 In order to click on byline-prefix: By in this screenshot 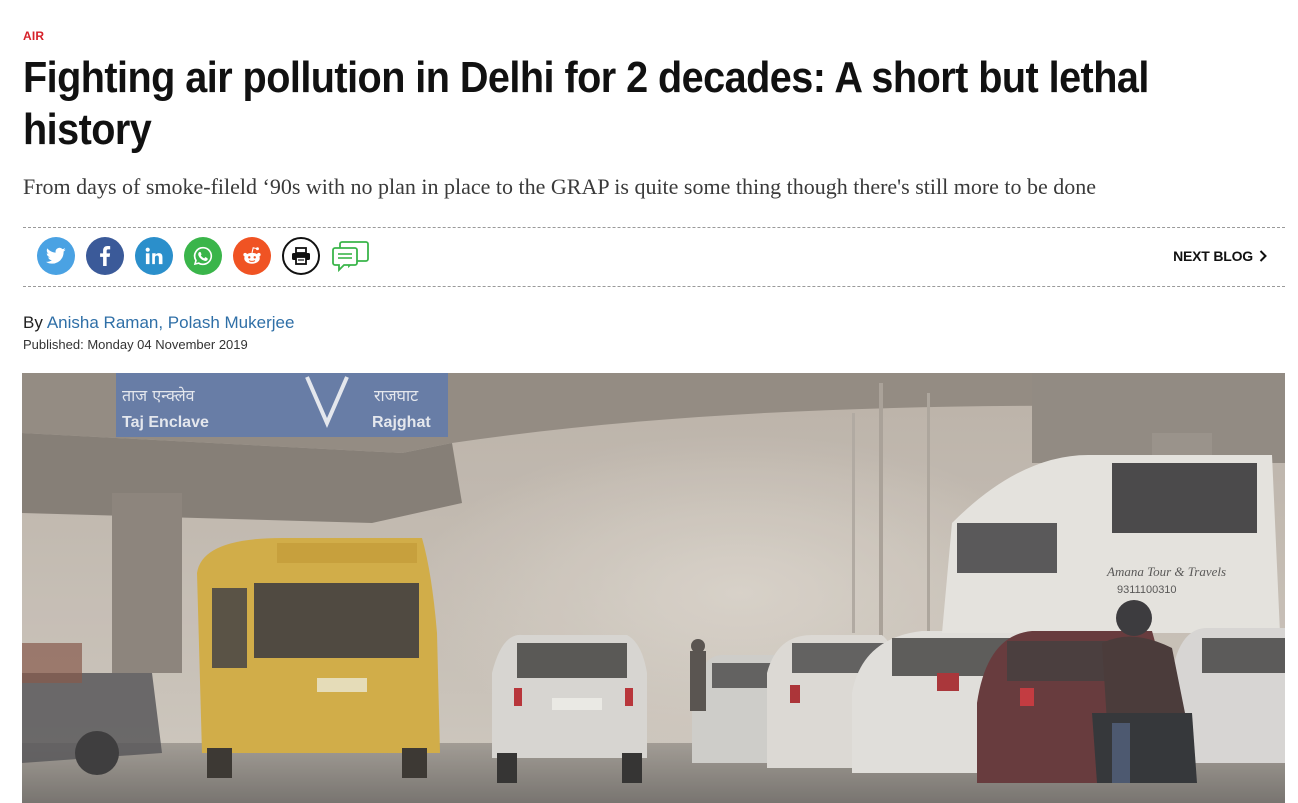, I will do `click(33, 322)`.